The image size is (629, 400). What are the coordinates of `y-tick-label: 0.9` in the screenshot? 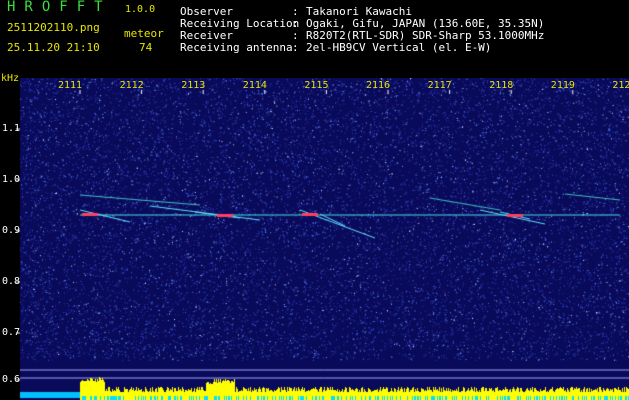 It's located at (11, 230).